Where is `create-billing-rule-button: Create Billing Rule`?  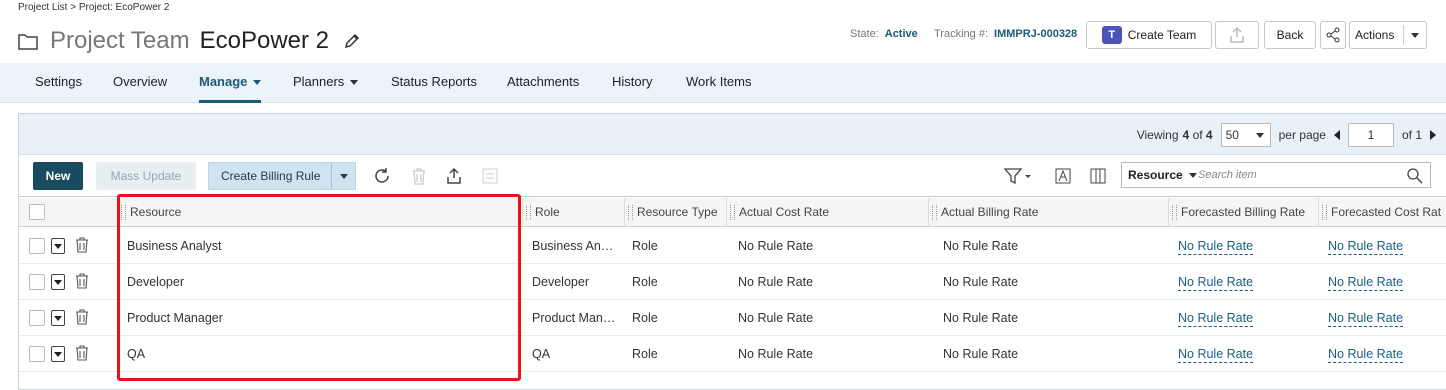
create-billing-rule-button: Create Billing Rule is located at coordinates (282, 176).